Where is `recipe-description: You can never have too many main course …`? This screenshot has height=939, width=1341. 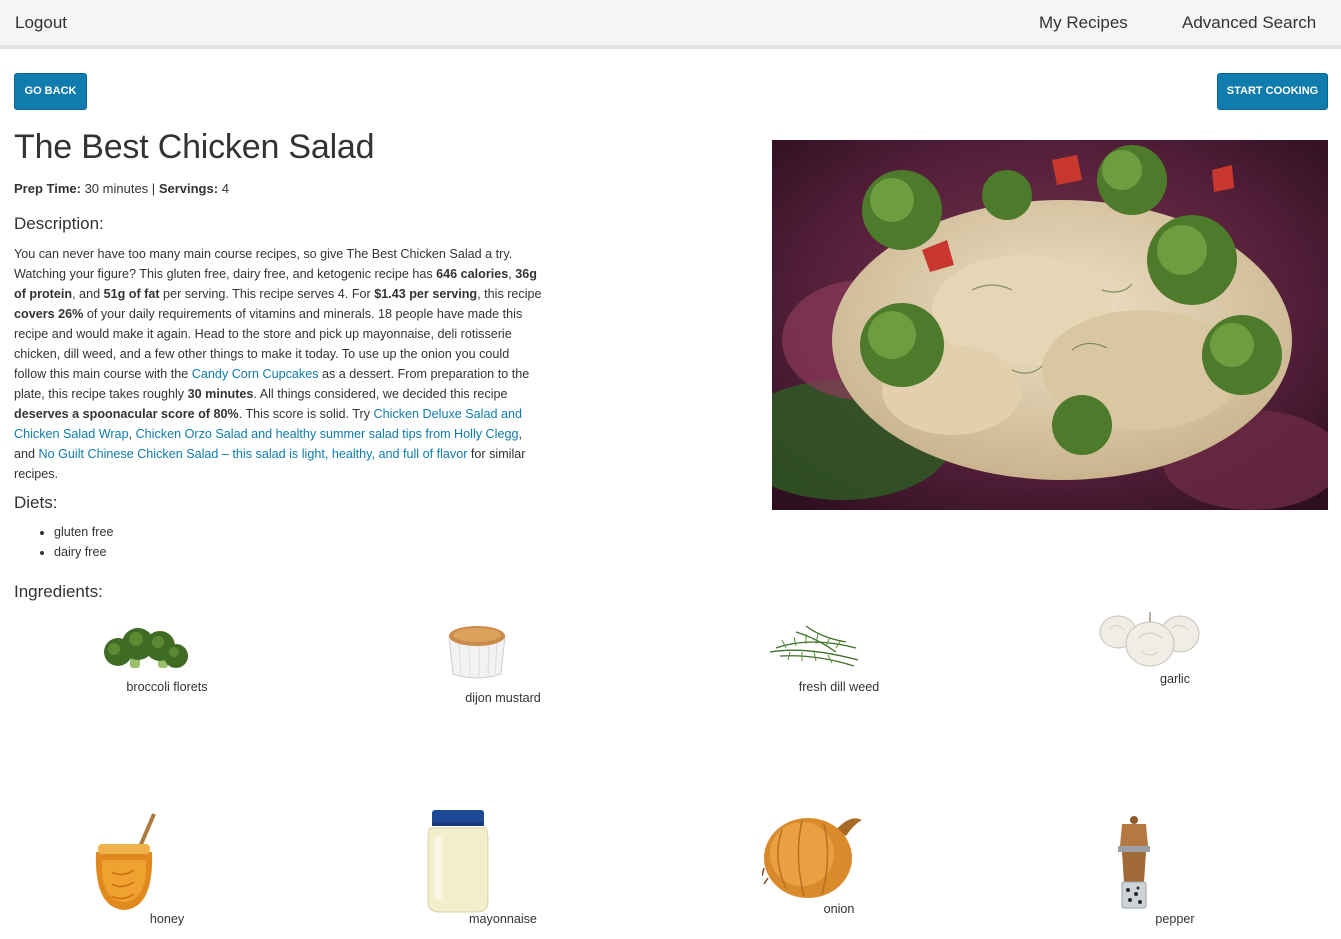 recipe-description: You can never have too many main course … is located at coordinates (279, 364).